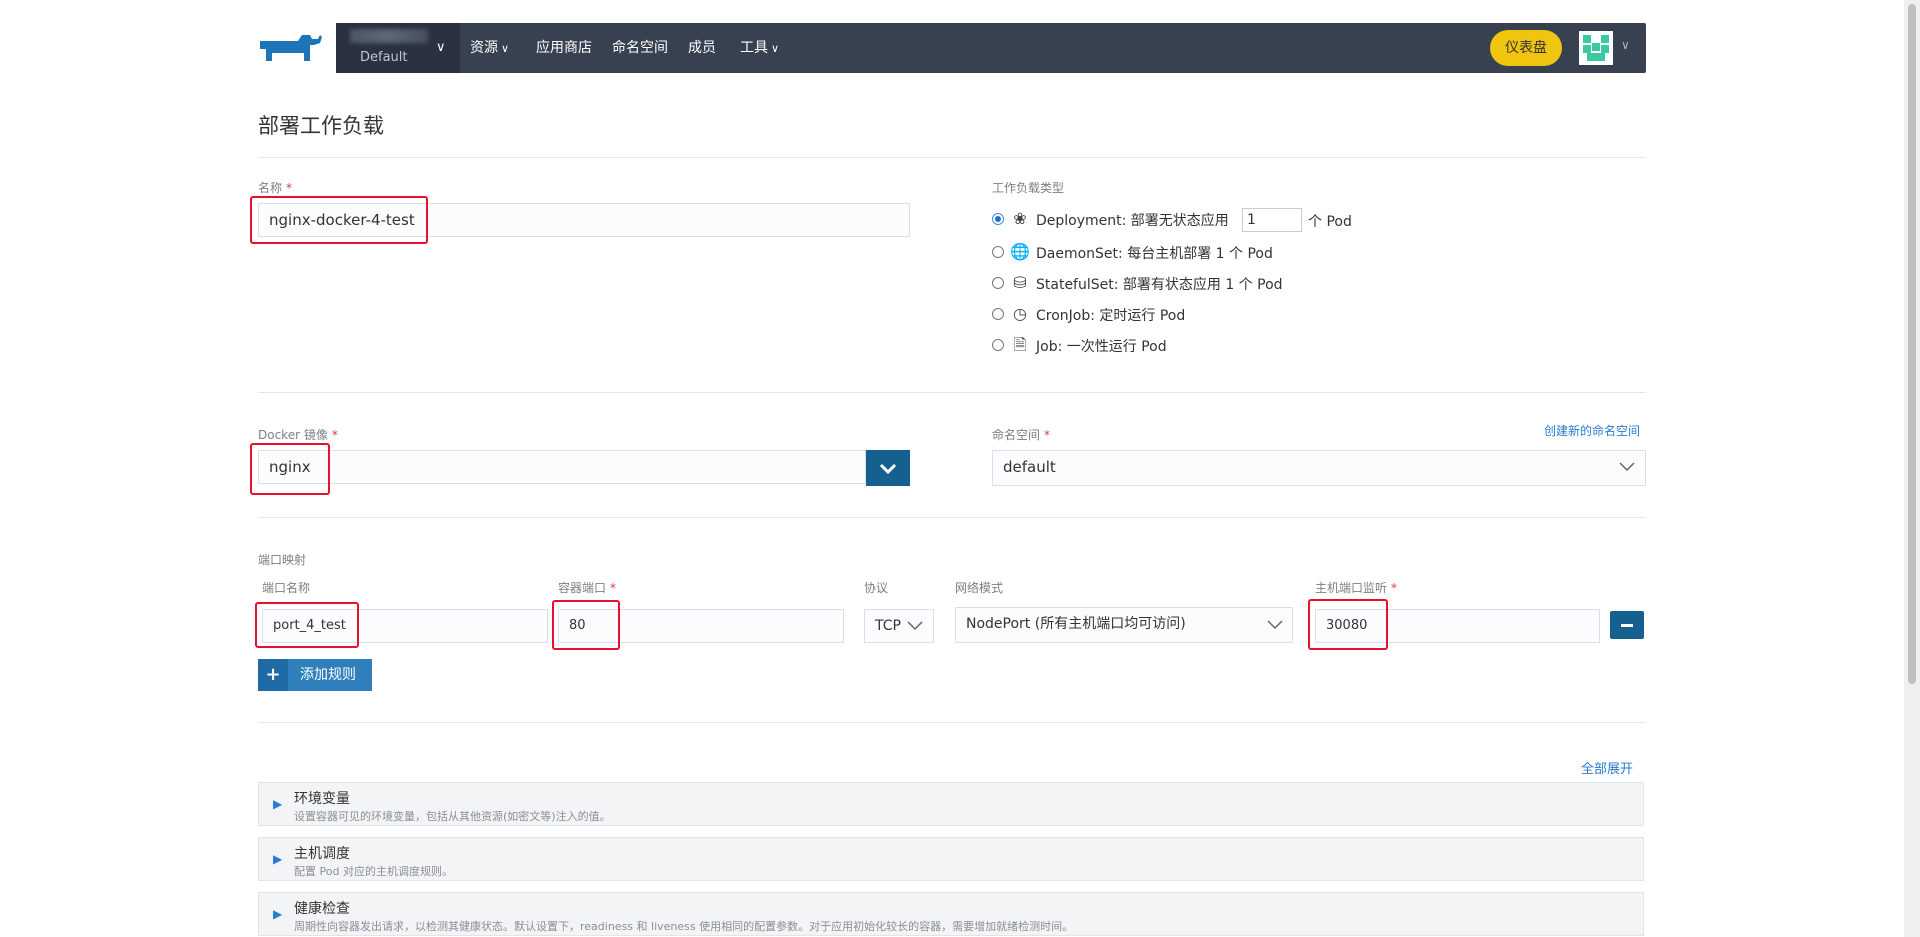 The width and height of the screenshot is (1920, 937). Describe the element at coordinates (991, 48) in the screenshot. I see `navbar: Default ∨ 资源 ∨ 应用商店 命名空间 成员 工具 ∨ 仪表盘 ∨` at that location.